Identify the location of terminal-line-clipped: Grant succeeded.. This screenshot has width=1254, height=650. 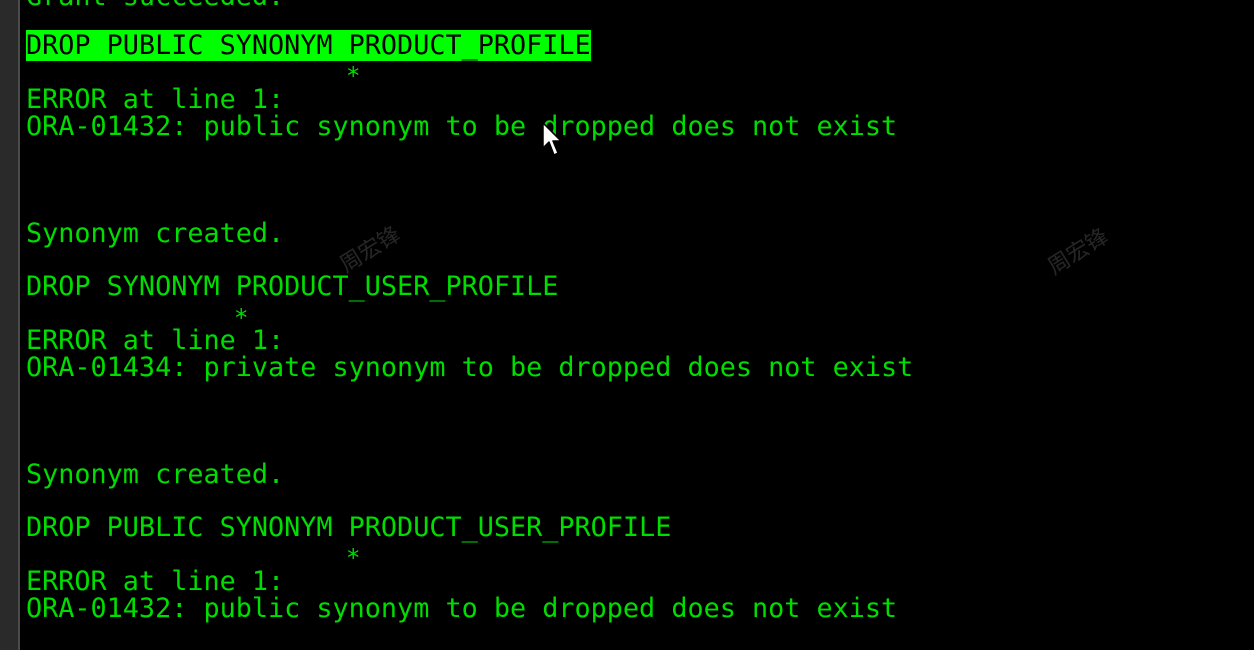
(155, 5).